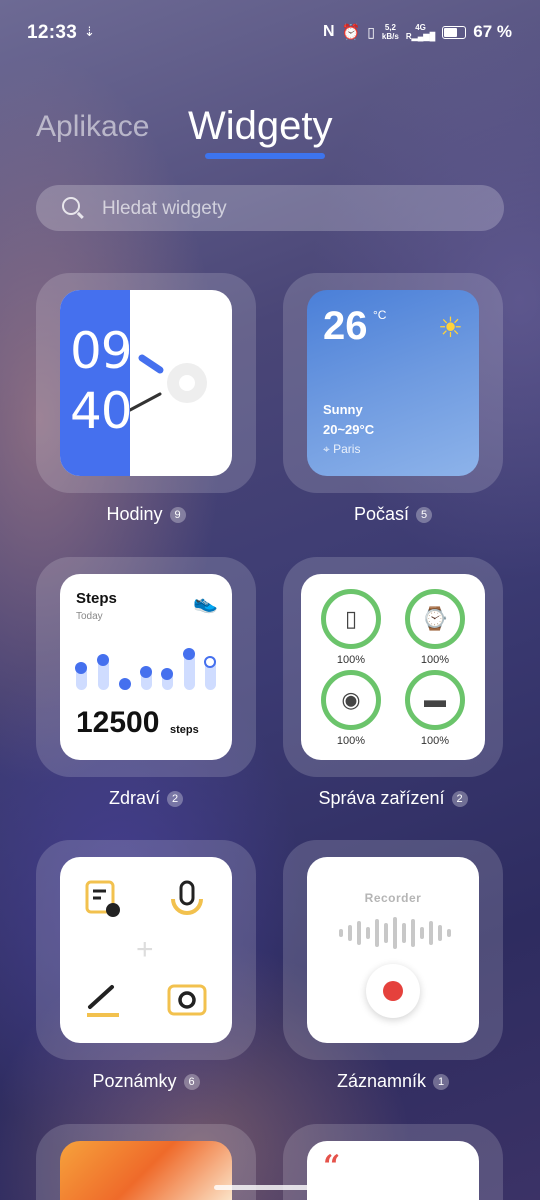 The height and width of the screenshot is (1200, 540). I want to click on widget-label: Zdraví 2, so click(146, 798).